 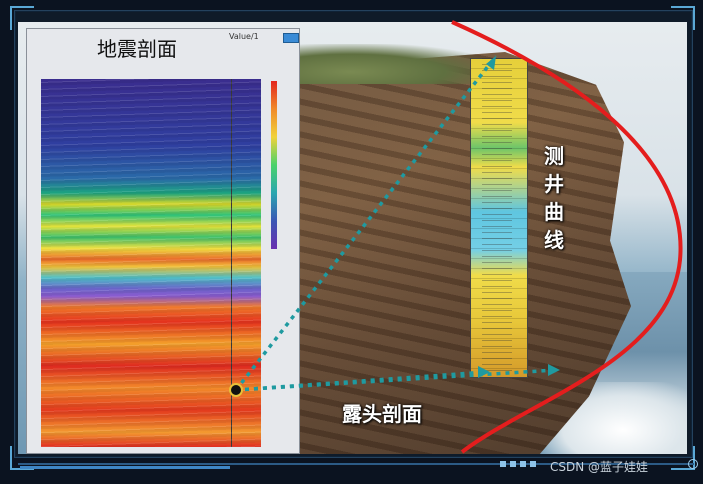 I want to click on well-log-label: 测井曲线, so click(x=554, y=198).